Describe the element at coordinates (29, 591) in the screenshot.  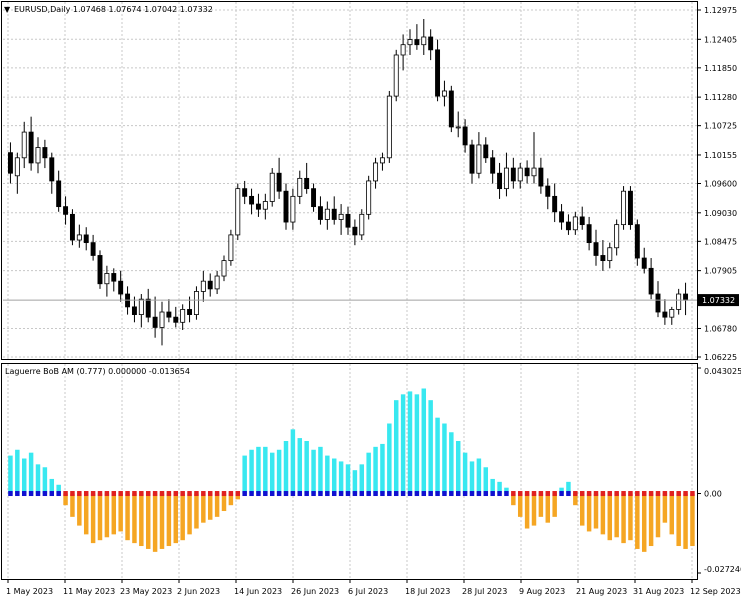
I see `x-tick-label: 1 May 2023` at that location.